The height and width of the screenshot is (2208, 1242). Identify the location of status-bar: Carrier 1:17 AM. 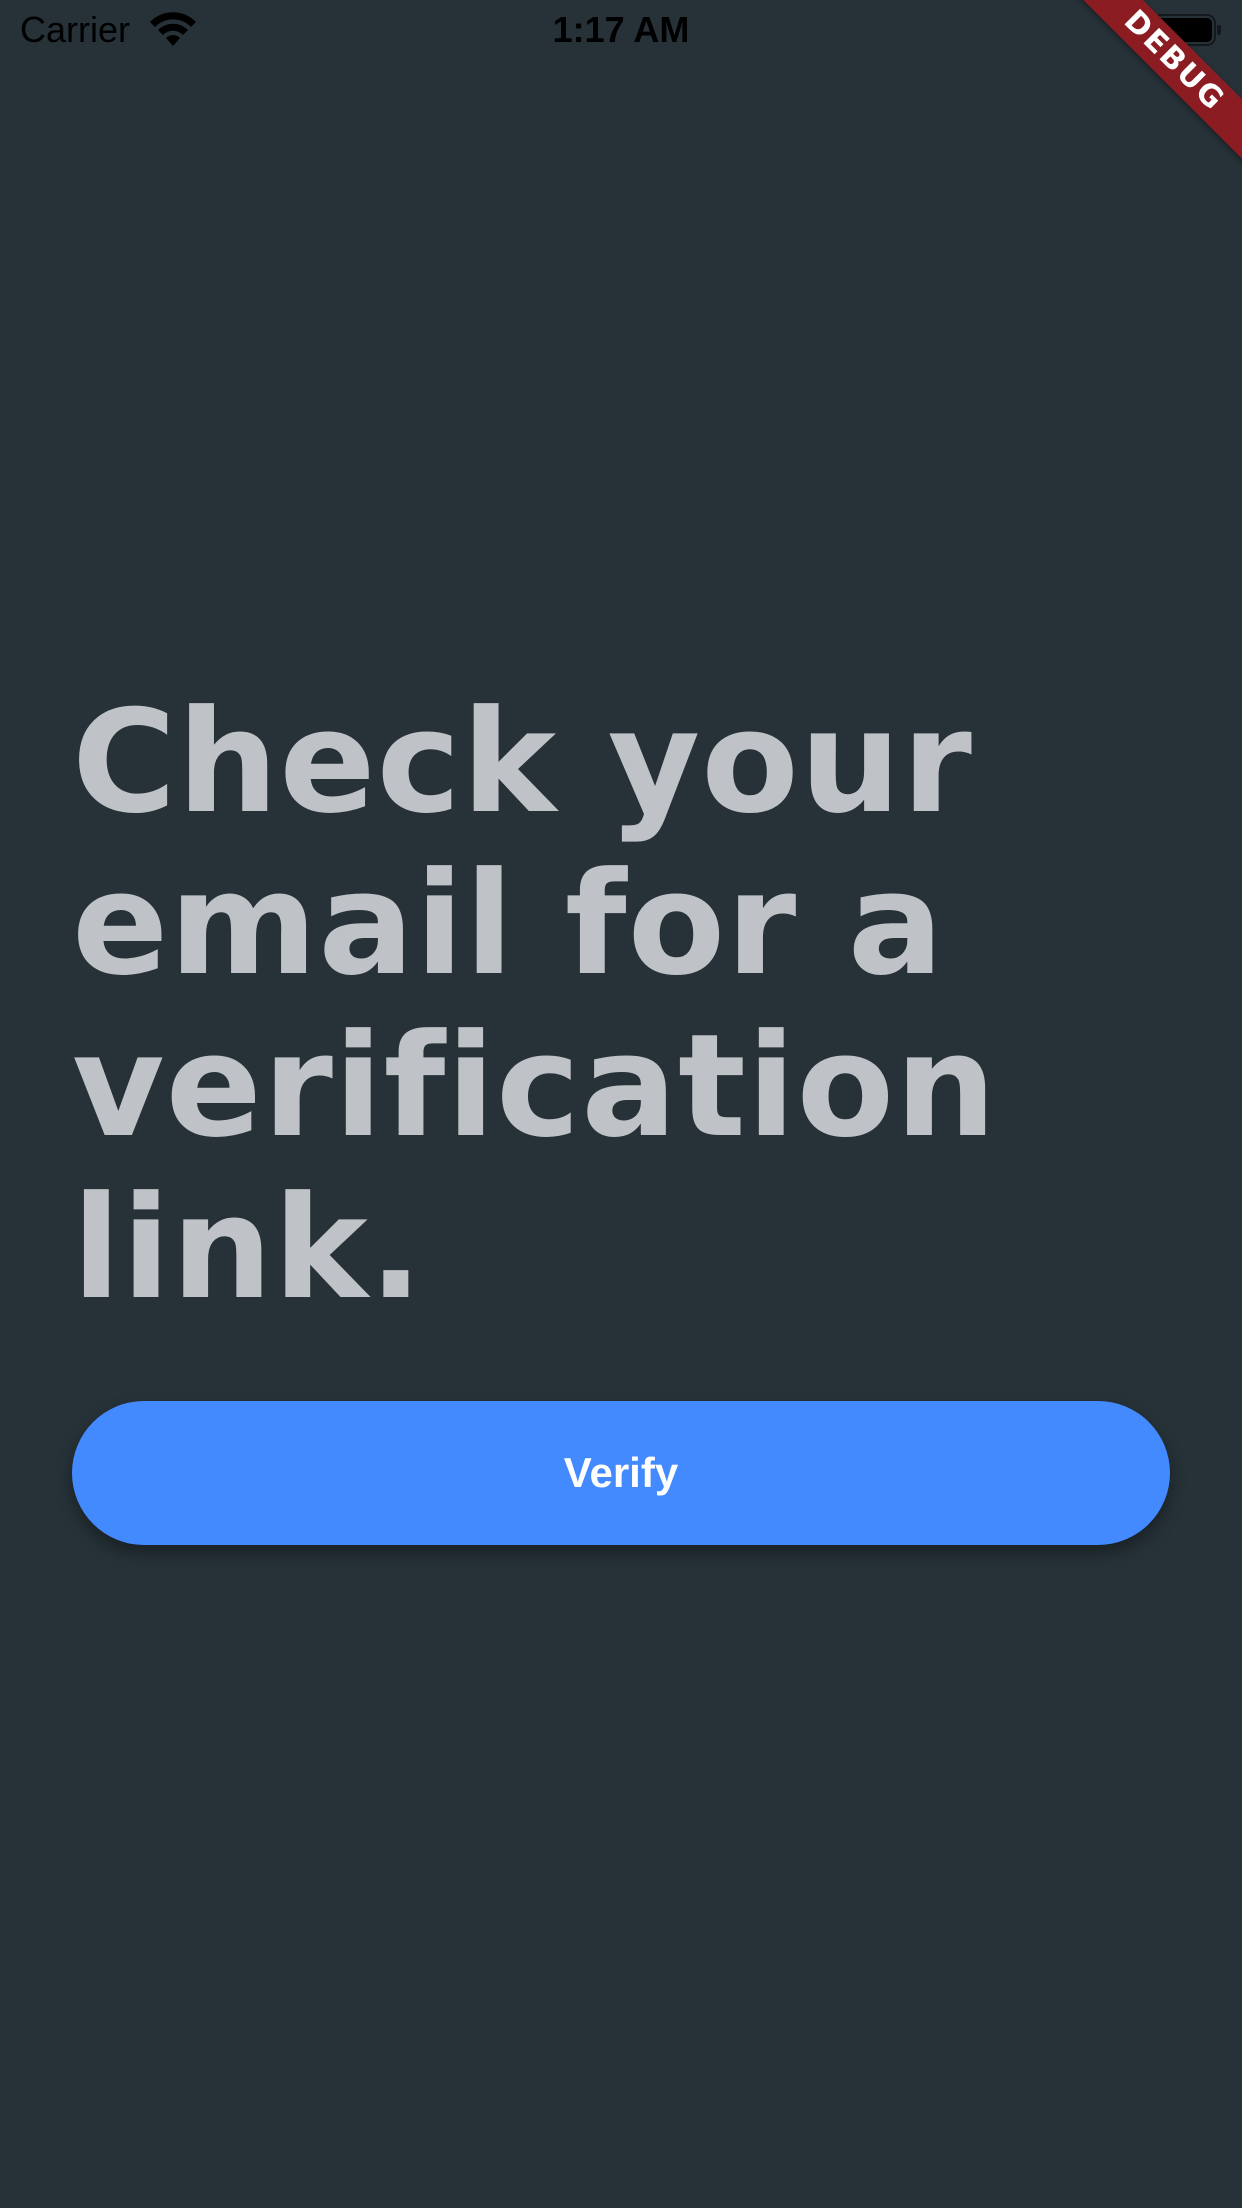
(621, 31).